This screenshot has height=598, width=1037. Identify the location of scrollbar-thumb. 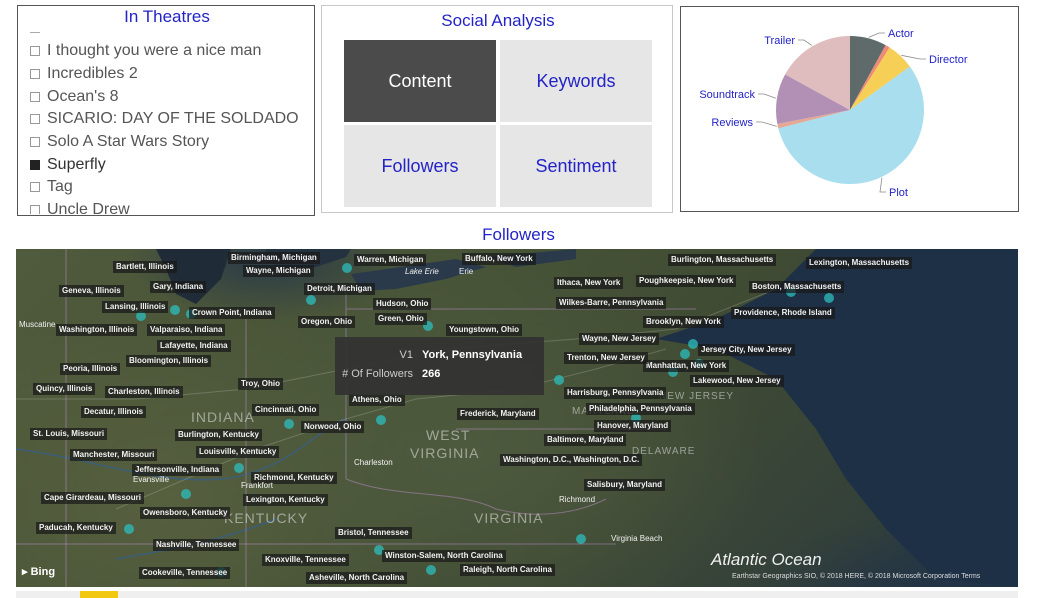
(99, 594).